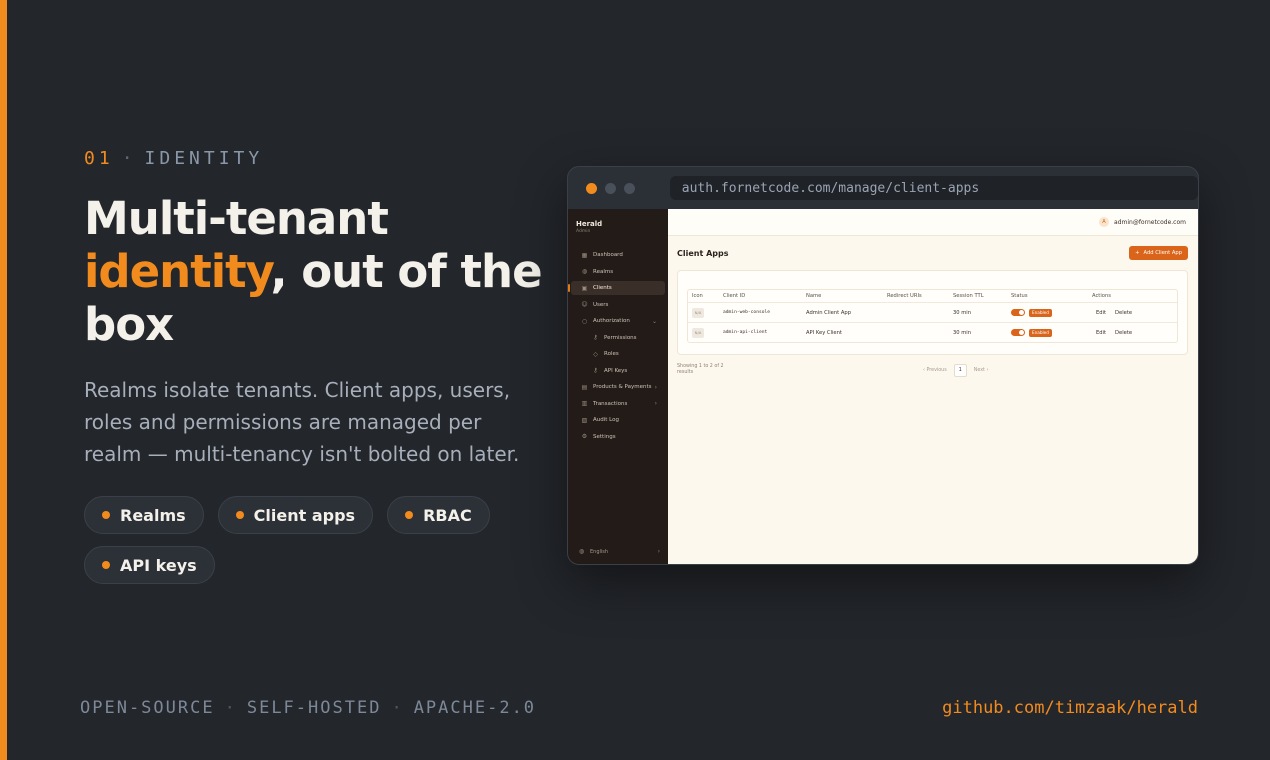 This screenshot has height=760, width=1270. What do you see at coordinates (603, 271) in the screenshot?
I see `sidebar-item-label: Realms` at bounding box center [603, 271].